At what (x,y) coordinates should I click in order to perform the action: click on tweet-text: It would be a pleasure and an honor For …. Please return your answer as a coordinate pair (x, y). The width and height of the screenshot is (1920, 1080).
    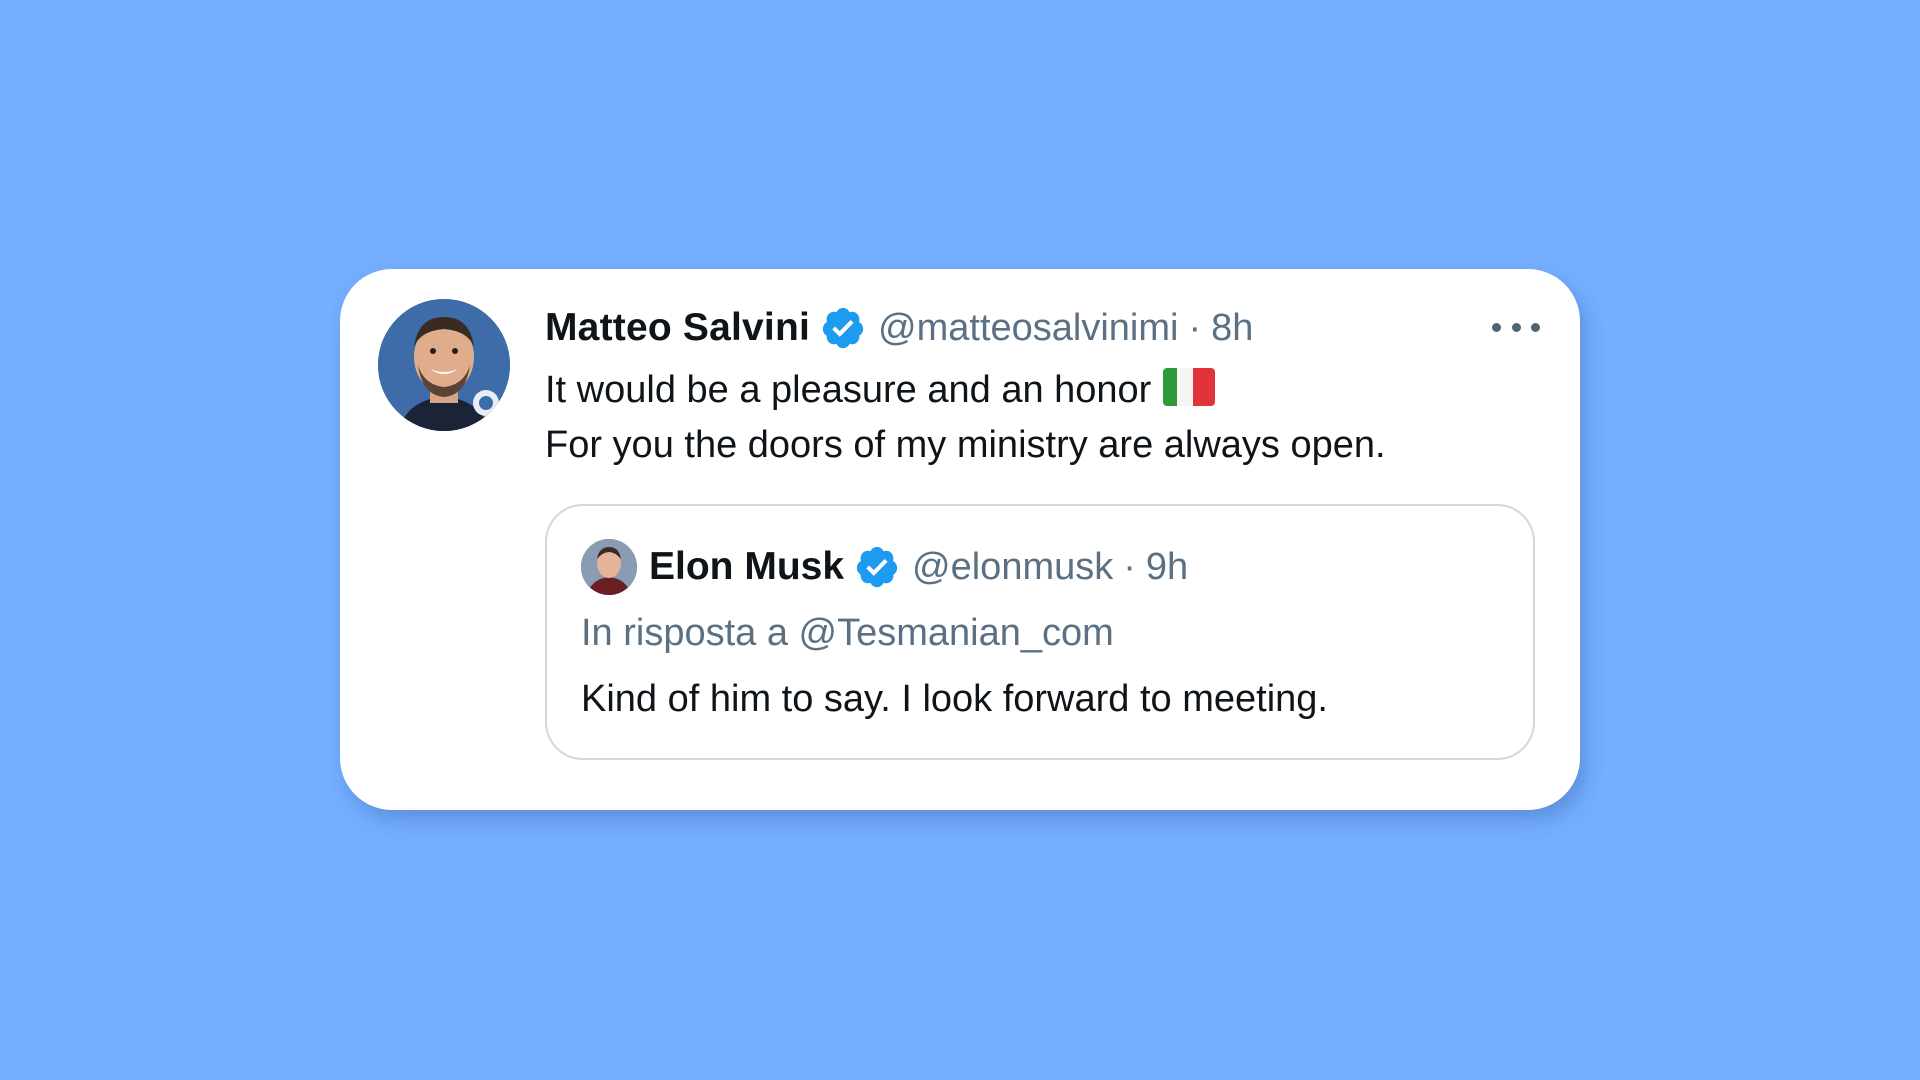
    Looking at the image, I should click on (1042, 418).